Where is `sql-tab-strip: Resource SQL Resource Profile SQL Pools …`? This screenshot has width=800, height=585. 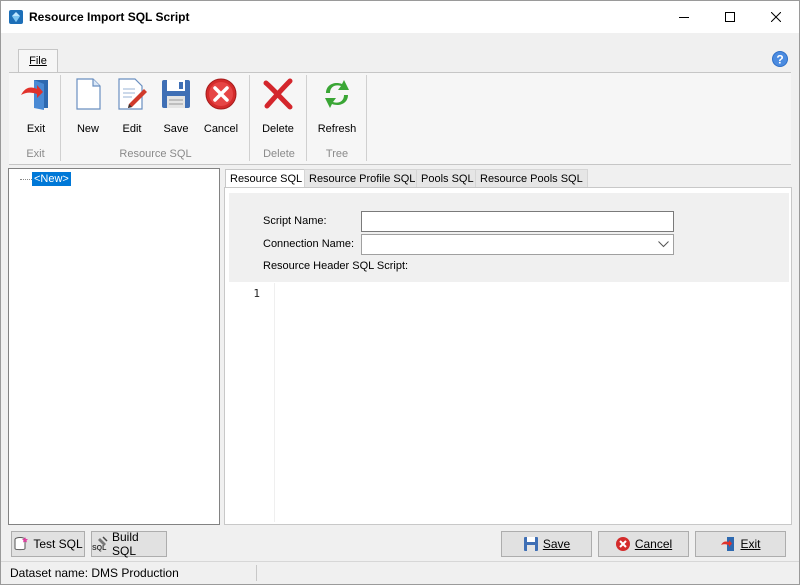 sql-tab-strip: Resource SQL Resource Profile SQL Pools … is located at coordinates (508, 178).